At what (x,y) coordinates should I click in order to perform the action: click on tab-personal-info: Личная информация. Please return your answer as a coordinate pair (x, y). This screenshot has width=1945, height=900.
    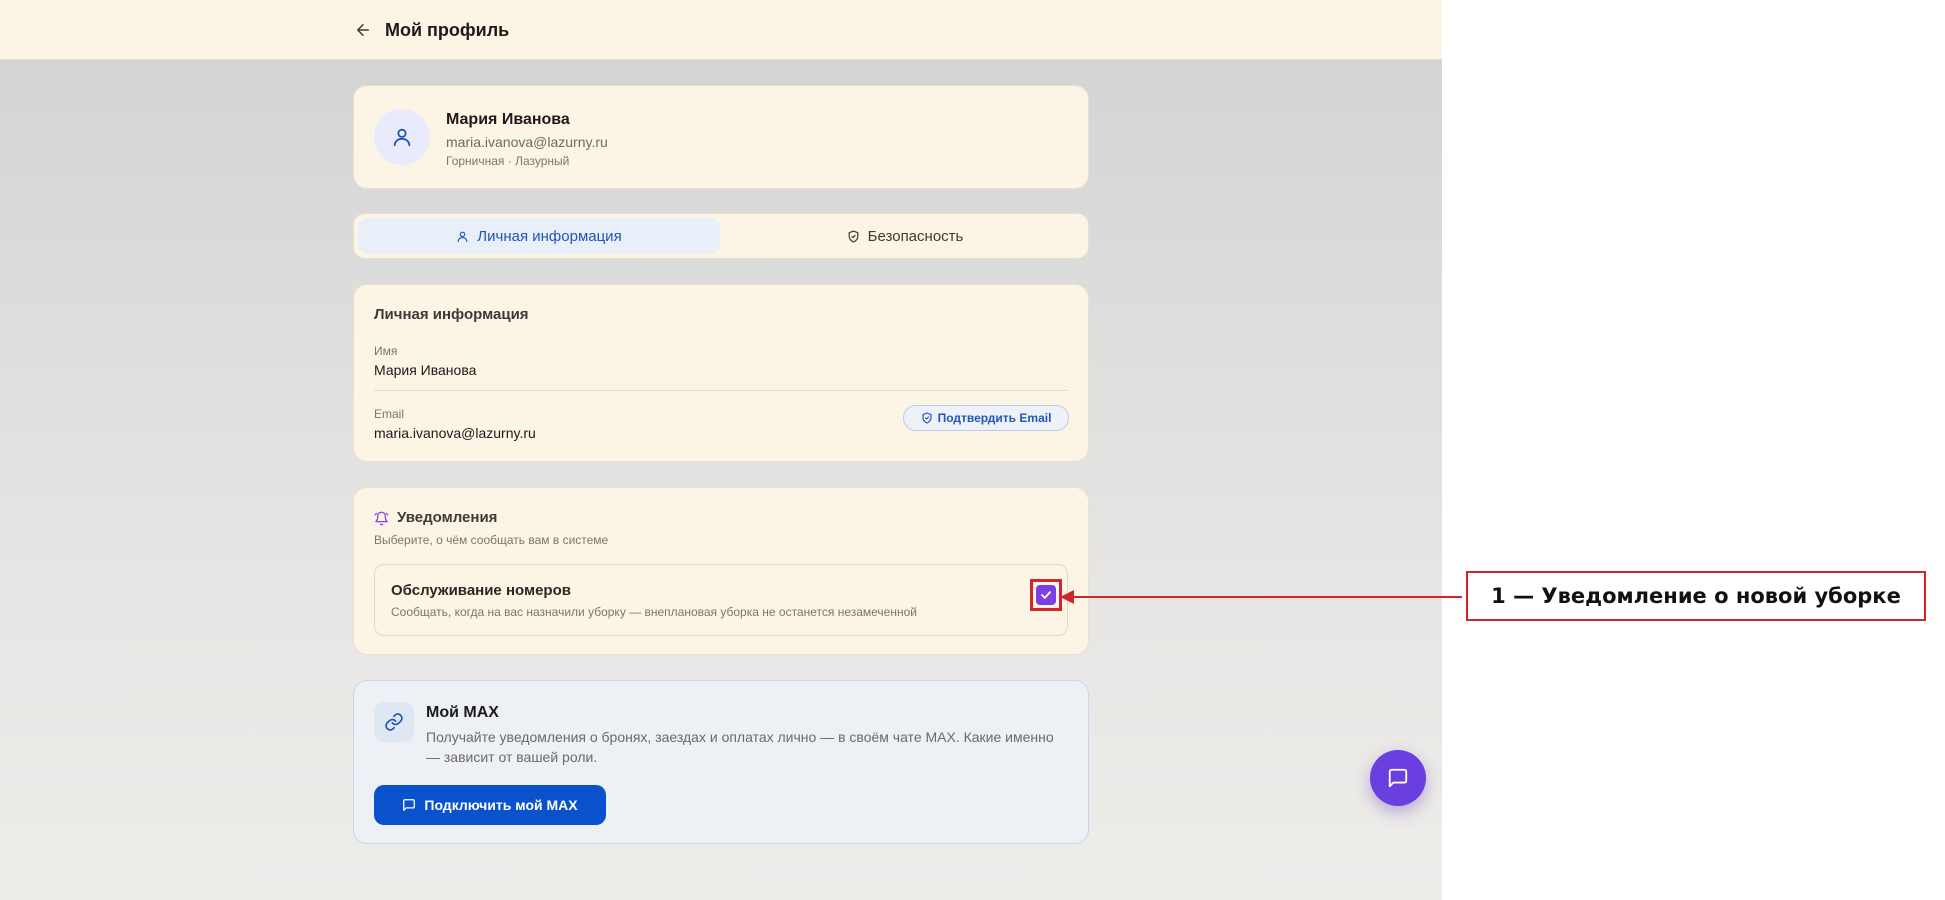
    Looking at the image, I should click on (539, 236).